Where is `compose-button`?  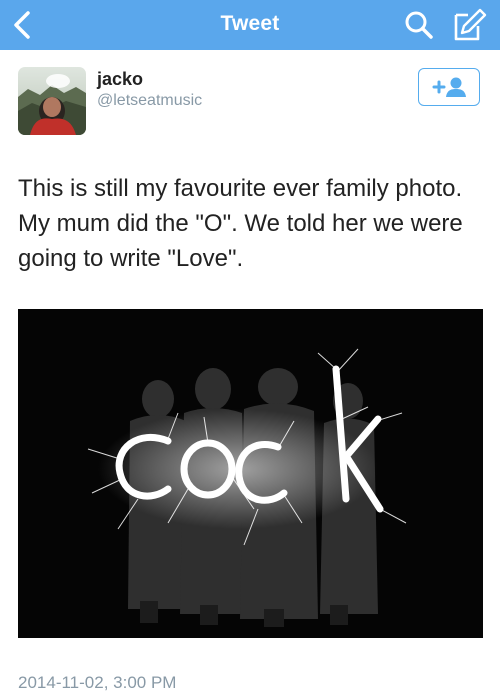 compose-button is located at coordinates (468, 25).